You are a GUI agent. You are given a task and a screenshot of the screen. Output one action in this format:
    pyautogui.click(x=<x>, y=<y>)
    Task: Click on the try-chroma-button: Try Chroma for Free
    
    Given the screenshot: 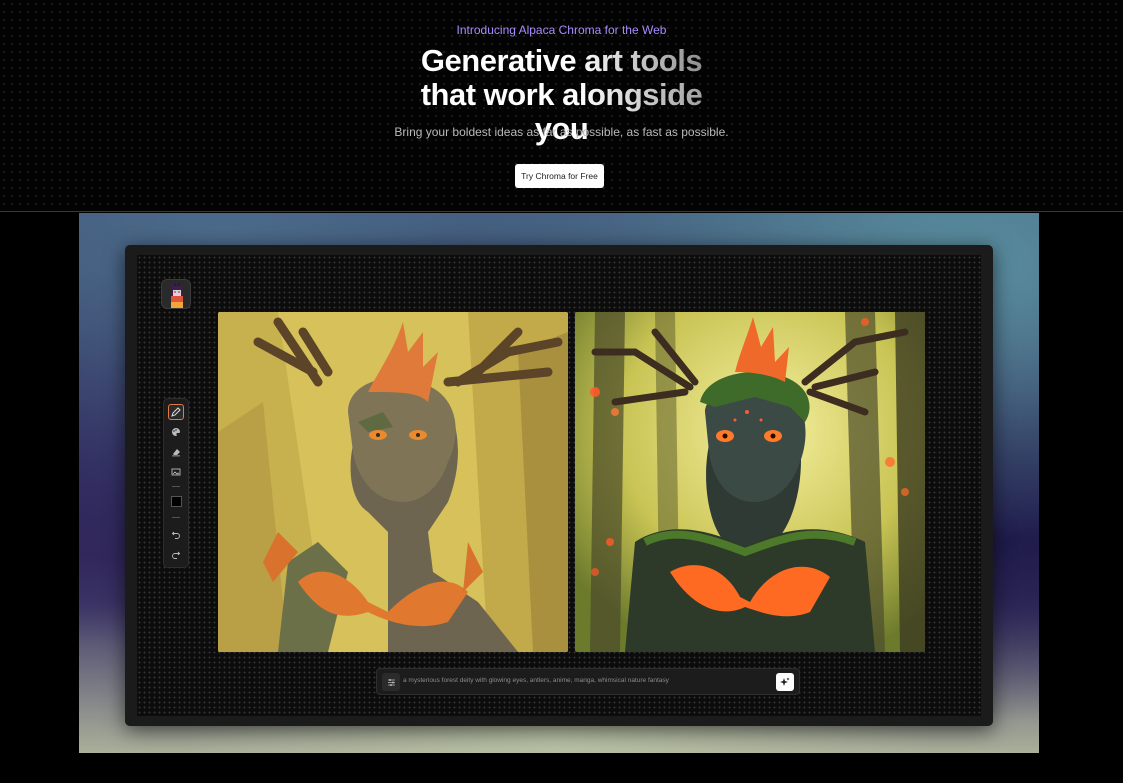 What is the action you would take?
    pyautogui.click(x=559, y=176)
    